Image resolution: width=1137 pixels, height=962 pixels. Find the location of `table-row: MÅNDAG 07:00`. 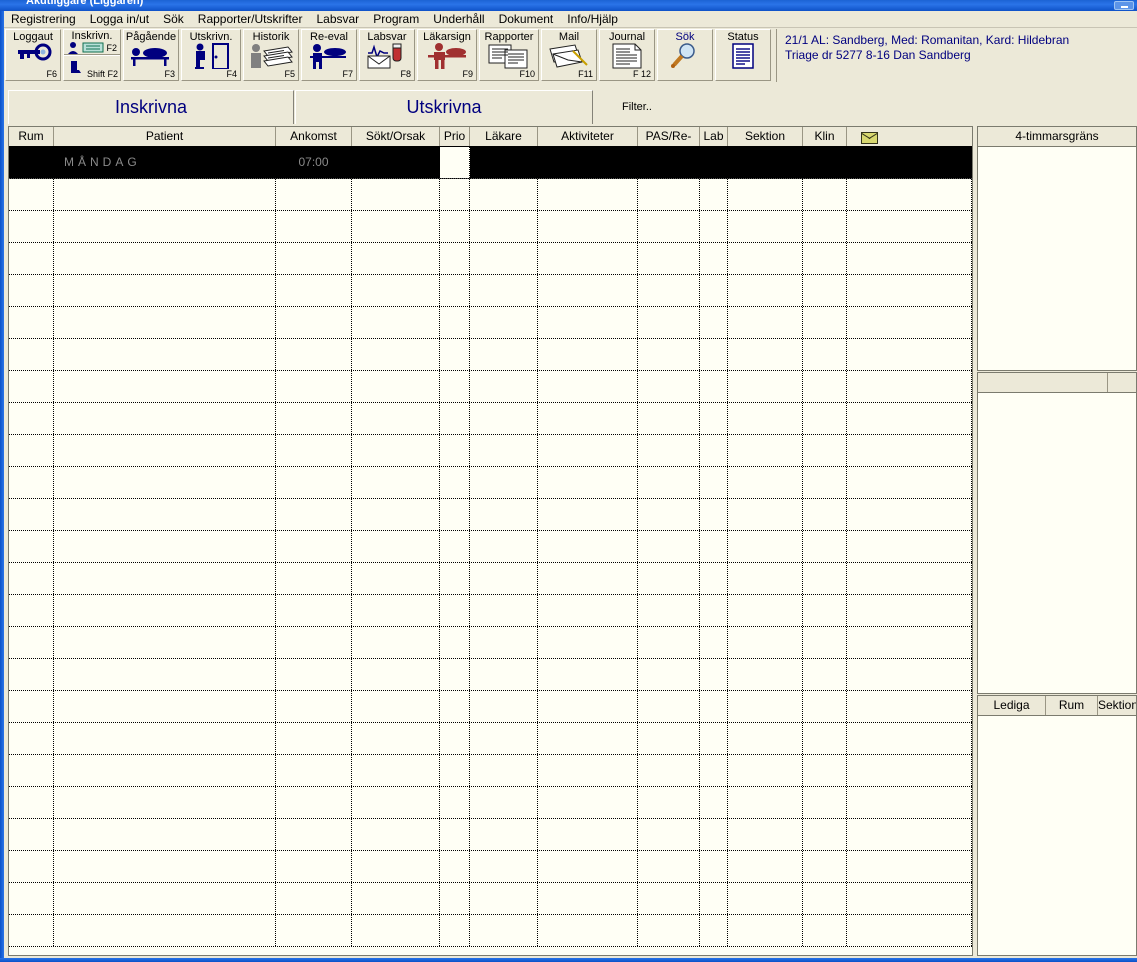

table-row: MÅNDAG 07:00 is located at coordinates (490, 163).